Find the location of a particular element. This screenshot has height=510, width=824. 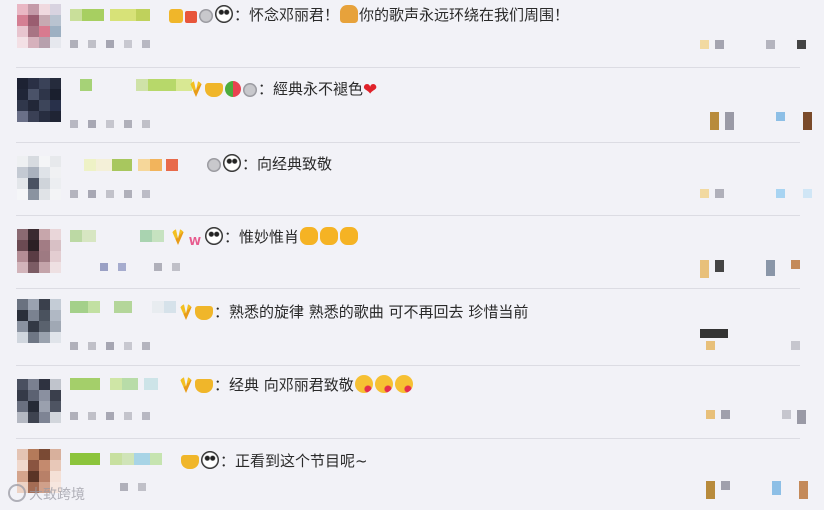

comment-text: ：正看到这个节目呢~ is located at coordinates (274, 461).